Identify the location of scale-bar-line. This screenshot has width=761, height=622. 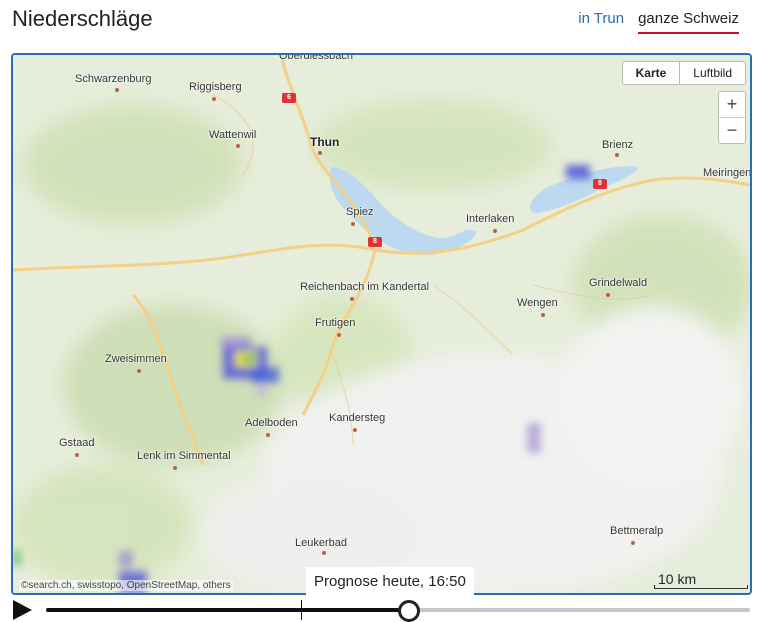
(701, 587).